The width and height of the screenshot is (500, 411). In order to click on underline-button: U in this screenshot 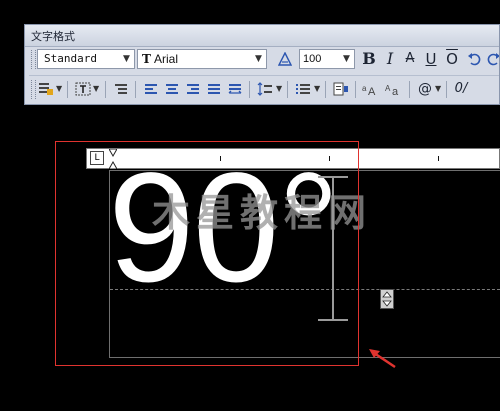, I will do `click(431, 59)`.